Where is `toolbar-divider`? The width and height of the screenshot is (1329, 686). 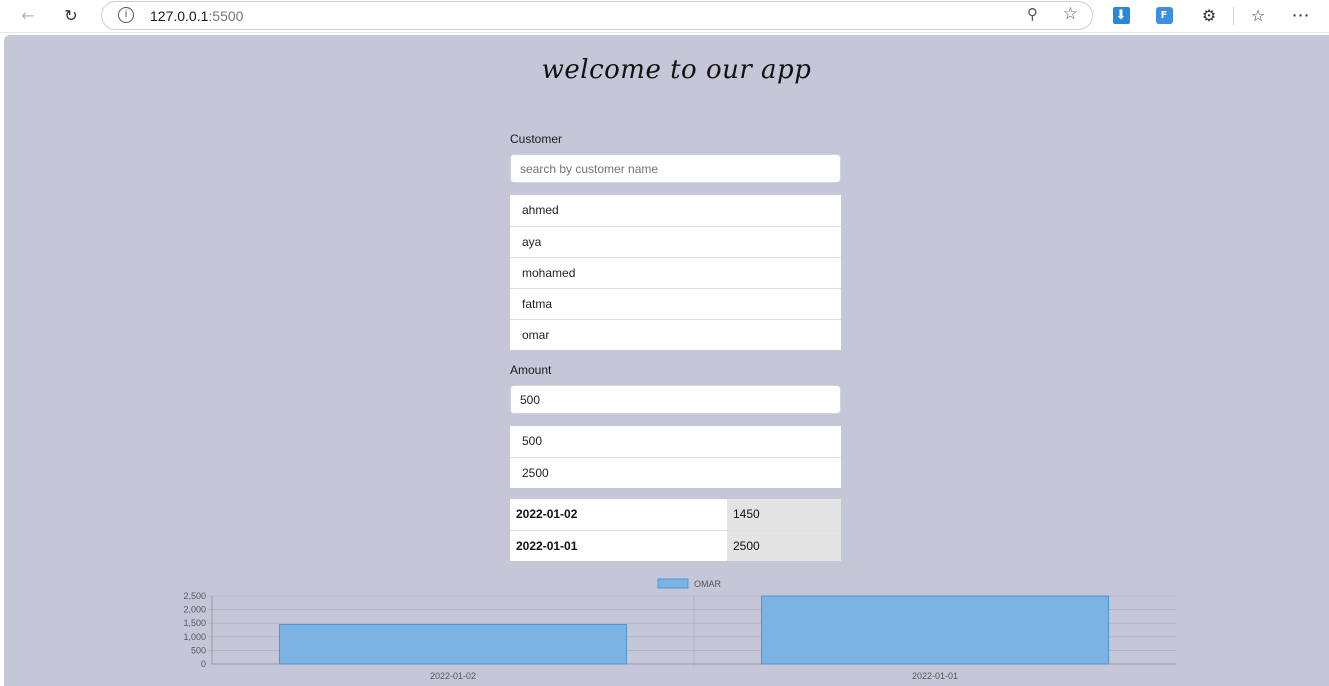 toolbar-divider is located at coordinates (1233, 16).